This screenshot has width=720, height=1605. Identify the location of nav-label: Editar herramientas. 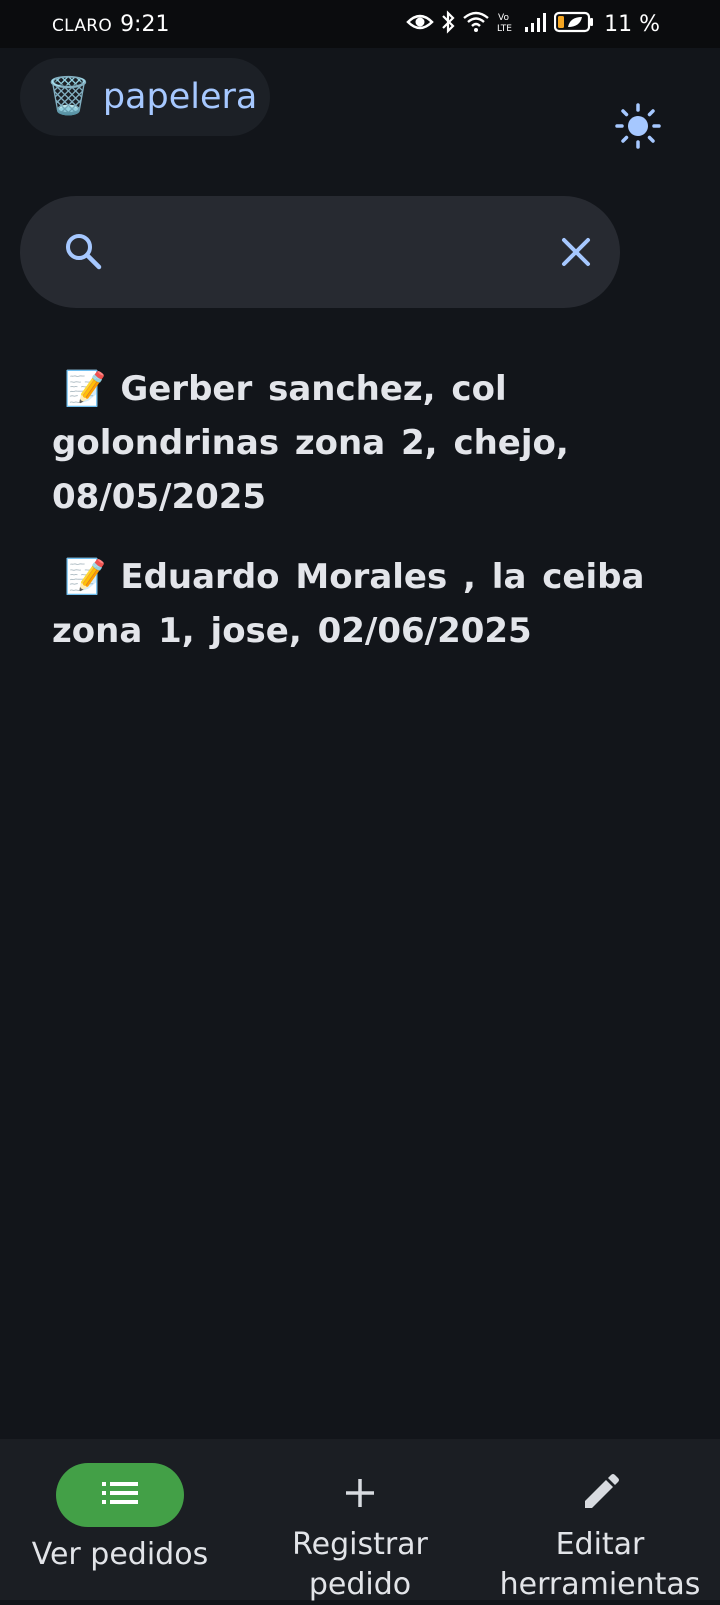
(600, 1564).